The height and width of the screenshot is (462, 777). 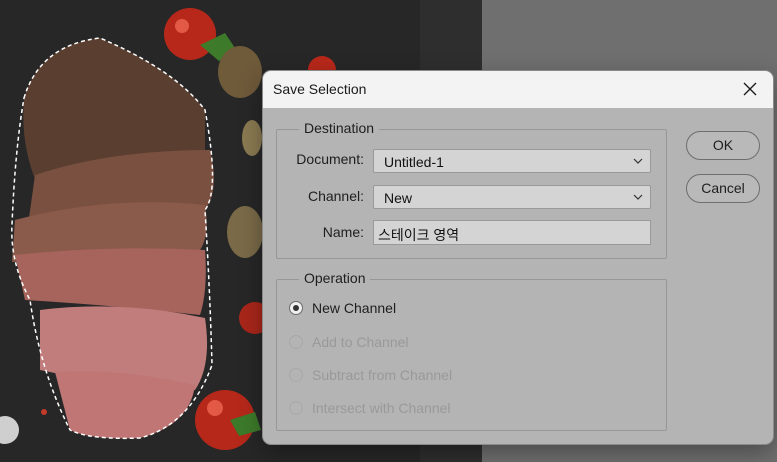 What do you see at coordinates (320, 89) in the screenshot?
I see `dialog-title: Save Selection` at bounding box center [320, 89].